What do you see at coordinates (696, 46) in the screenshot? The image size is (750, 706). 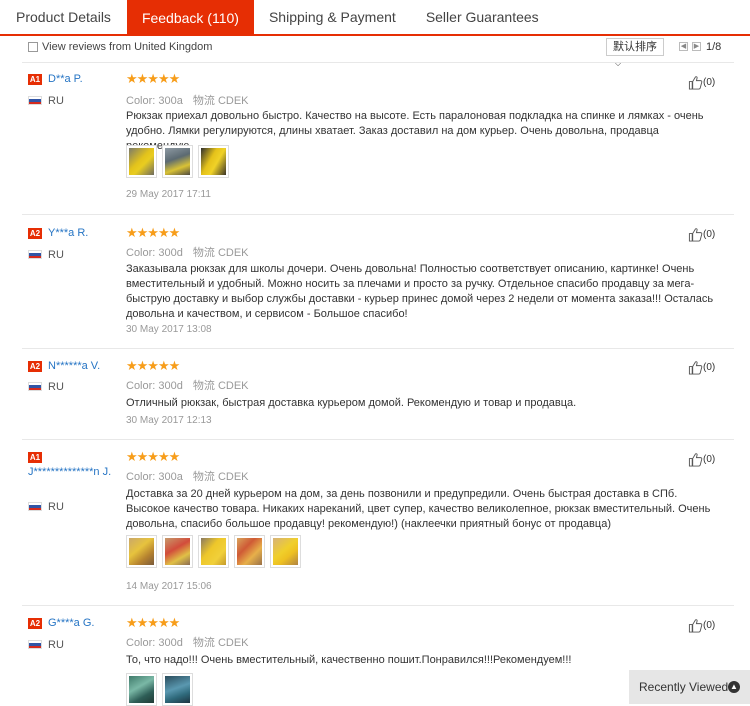 I see `next-page-icon: ▶` at bounding box center [696, 46].